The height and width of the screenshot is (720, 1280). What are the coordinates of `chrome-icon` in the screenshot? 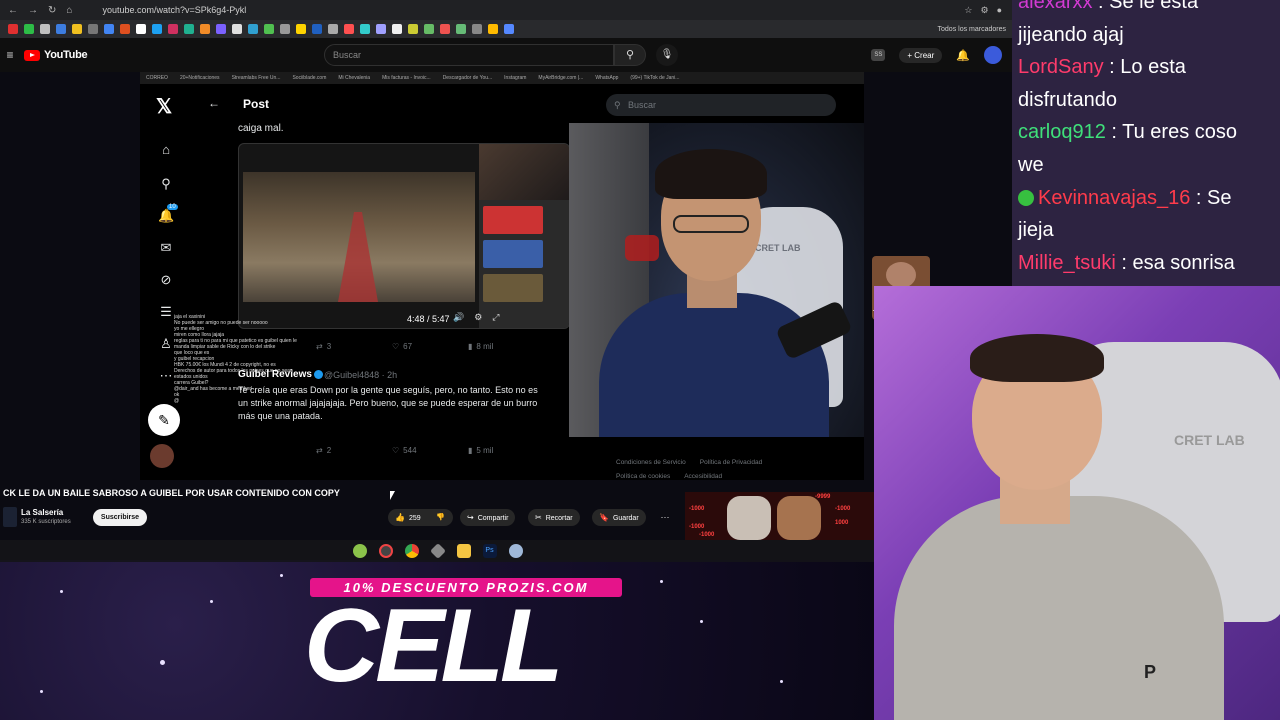 It's located at (411, 551).